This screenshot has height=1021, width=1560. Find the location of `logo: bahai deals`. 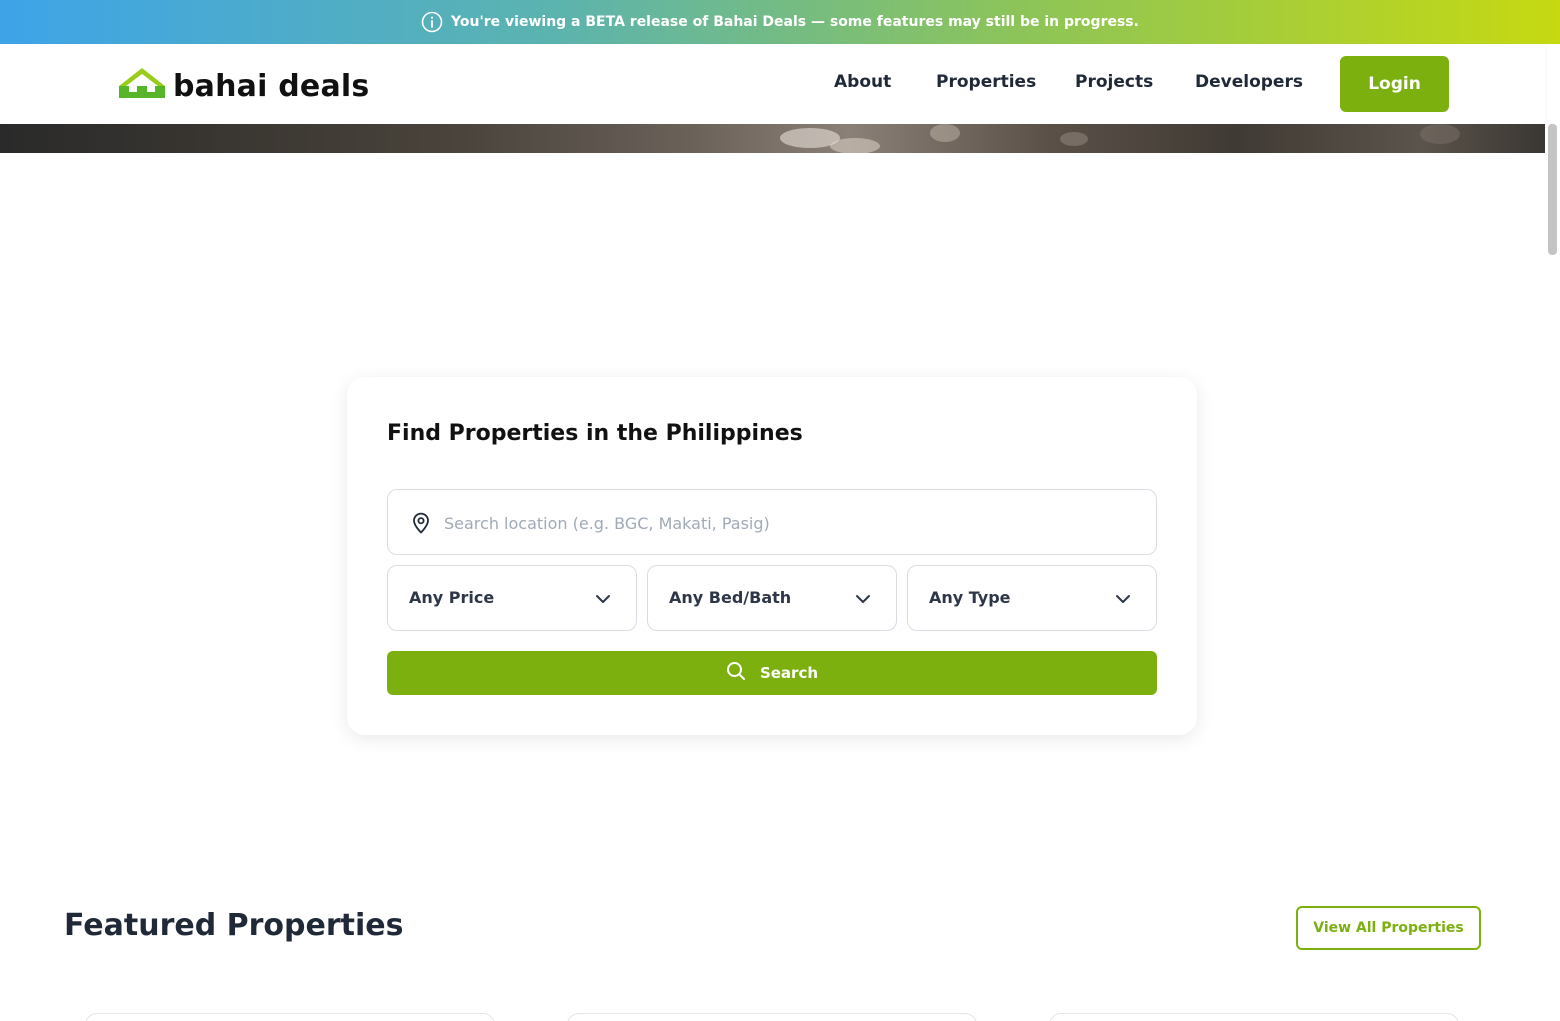

logo: bahai deals is located at coordinates (243, 85).